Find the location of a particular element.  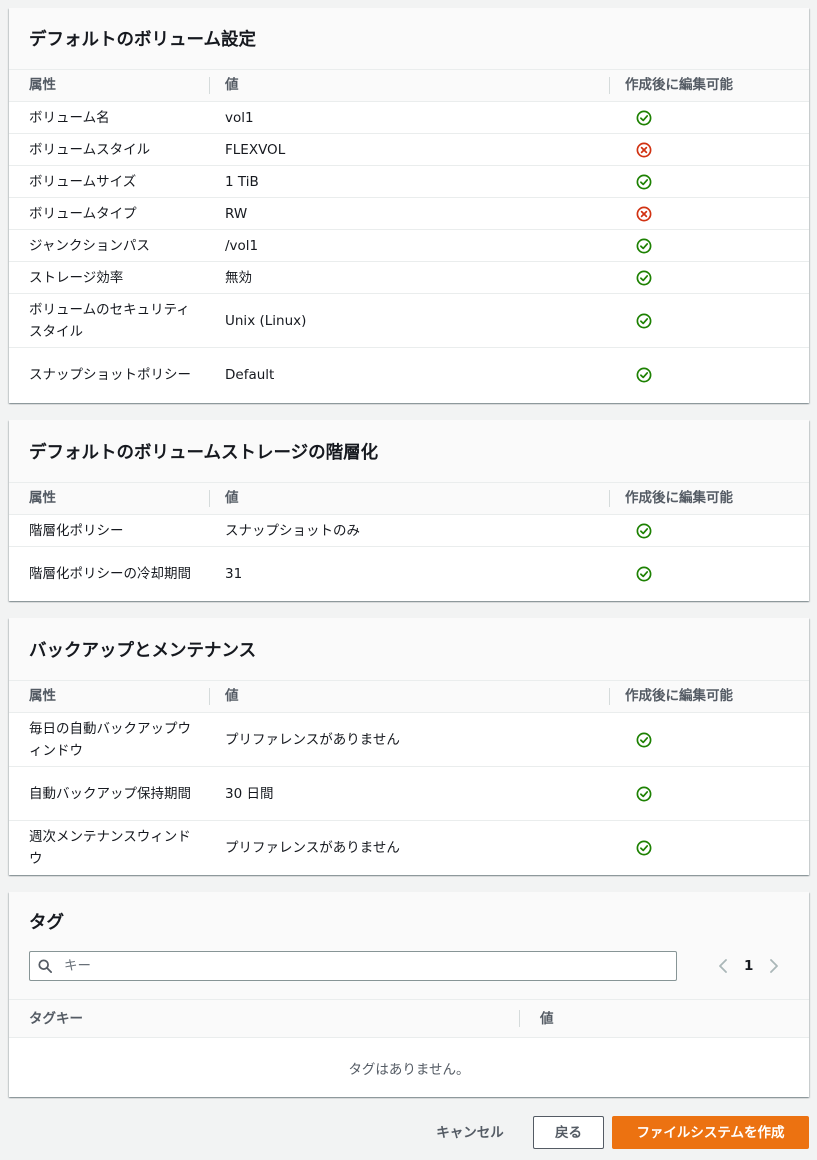

table-row: 毎日の自動バックアップウィンドウ プリファレンスがありません is located at coordinates (409, 740).